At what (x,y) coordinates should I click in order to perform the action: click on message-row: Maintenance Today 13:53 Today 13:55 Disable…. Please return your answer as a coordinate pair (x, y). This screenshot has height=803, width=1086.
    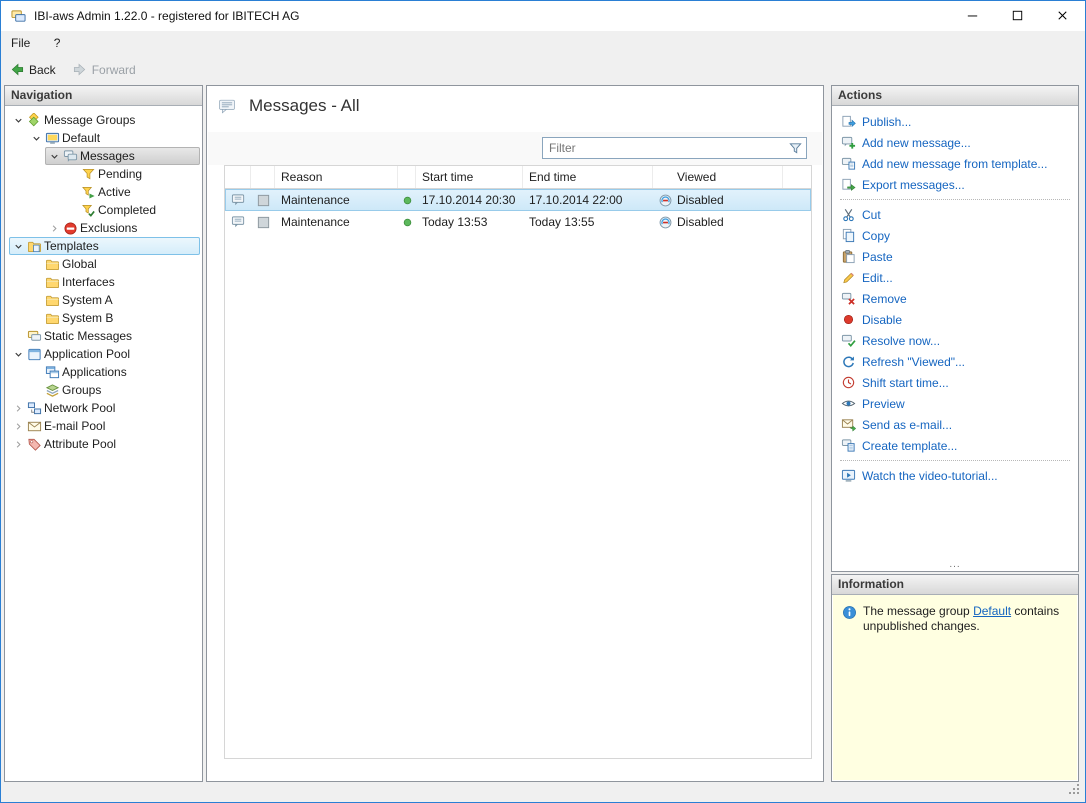
    Looking at the image, I should click on (518, 222).